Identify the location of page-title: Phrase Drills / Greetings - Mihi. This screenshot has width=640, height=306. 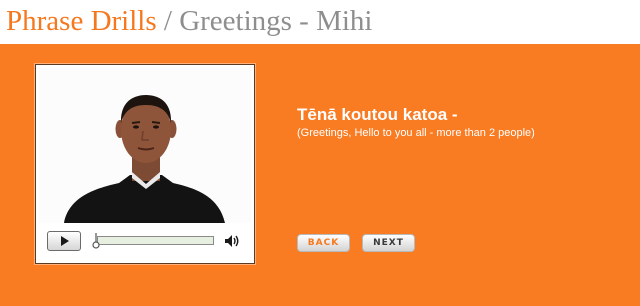
(189, 21).